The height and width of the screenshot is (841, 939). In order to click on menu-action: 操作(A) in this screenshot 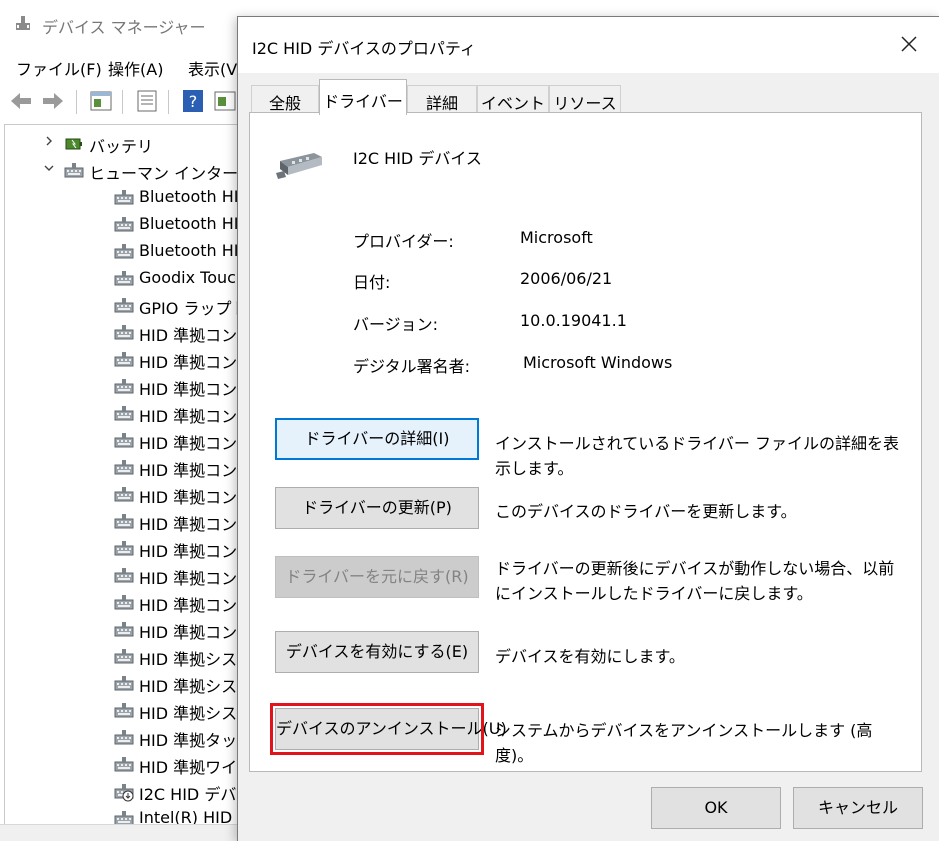, I will do `click(135, 68)`.